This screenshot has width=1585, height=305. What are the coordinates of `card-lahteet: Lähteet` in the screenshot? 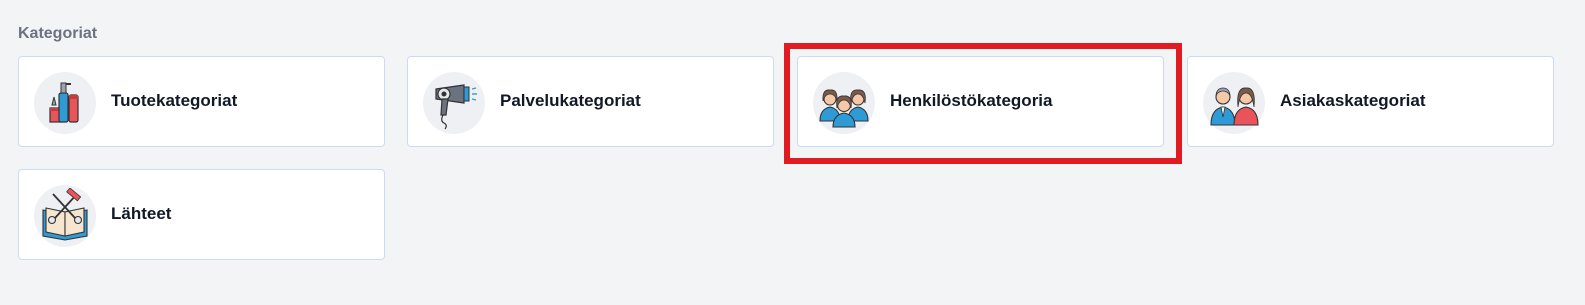 It's located at (201, 214).